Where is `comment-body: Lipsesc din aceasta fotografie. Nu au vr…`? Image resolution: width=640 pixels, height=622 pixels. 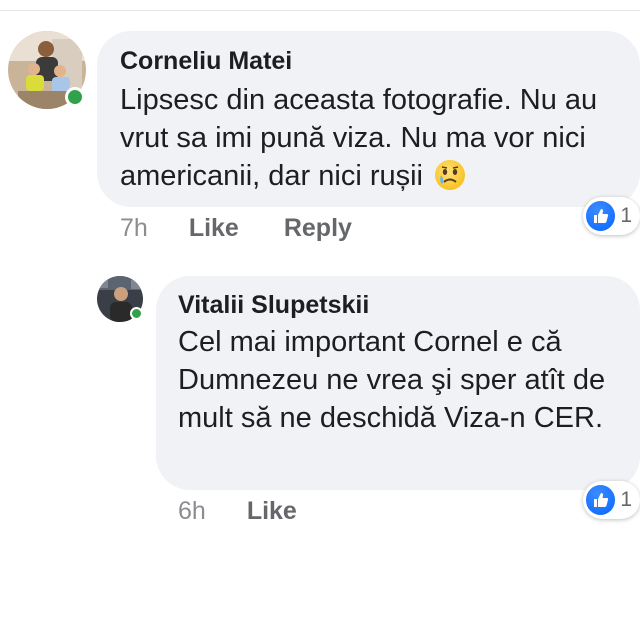
comment-body: Lipsesc din aceasta fotografie. Nu au vr… is located at coordinates (359, 138).